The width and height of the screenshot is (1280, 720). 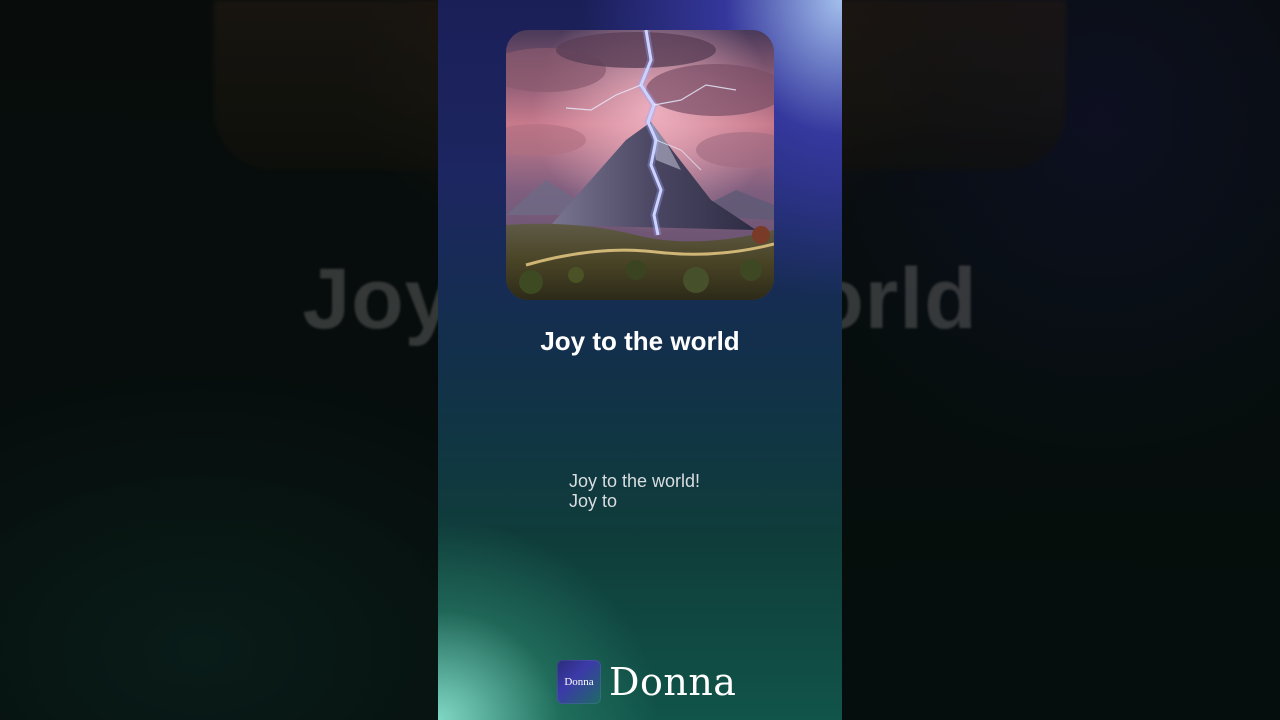 I want to click on cover-art, so click(x=640, y=165).